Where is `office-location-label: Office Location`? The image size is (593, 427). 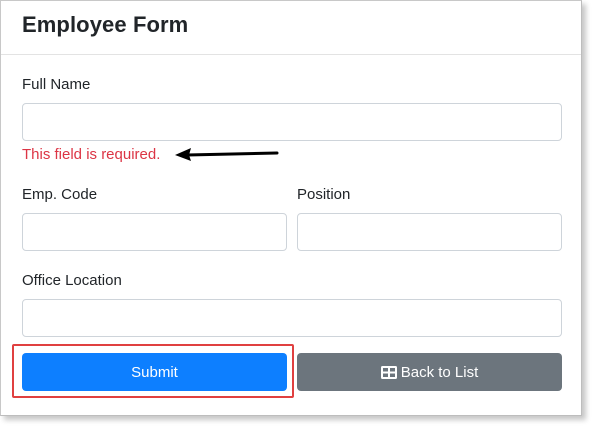 office-location-label: Office Location is located at coordinates (72, 280).